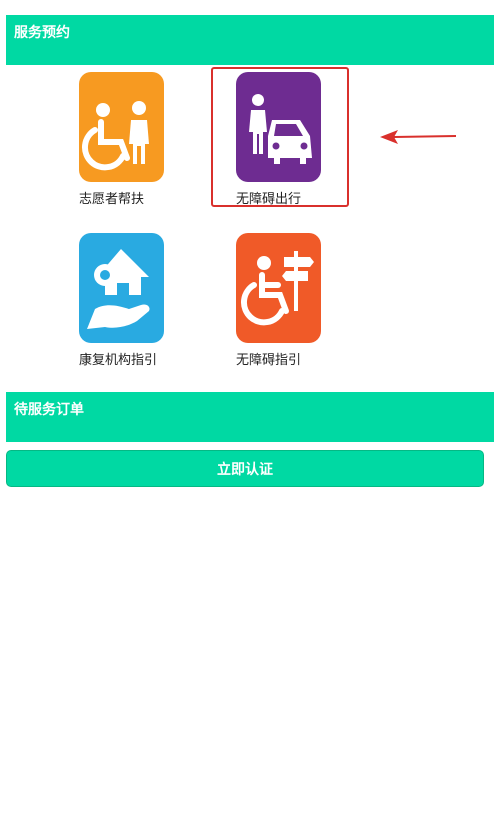  What do you see at coordinates (278, 288) in the screenshot?
I see `wheelchair-signpost-icon` at bounding box center [278, 288].